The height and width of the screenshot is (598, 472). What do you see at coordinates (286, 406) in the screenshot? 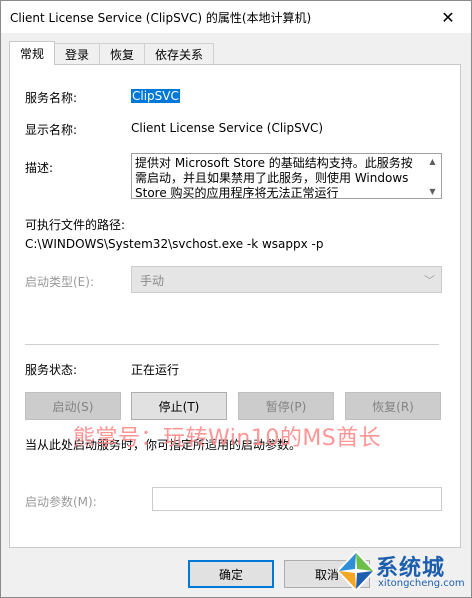
I see `pause-button: 暂停(P)` at bounding box center [286, 406].